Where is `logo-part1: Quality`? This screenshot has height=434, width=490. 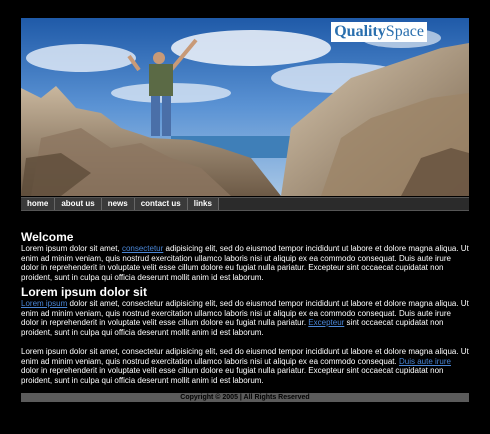 logo-part1: Quality is located at coordinates (360, 31).